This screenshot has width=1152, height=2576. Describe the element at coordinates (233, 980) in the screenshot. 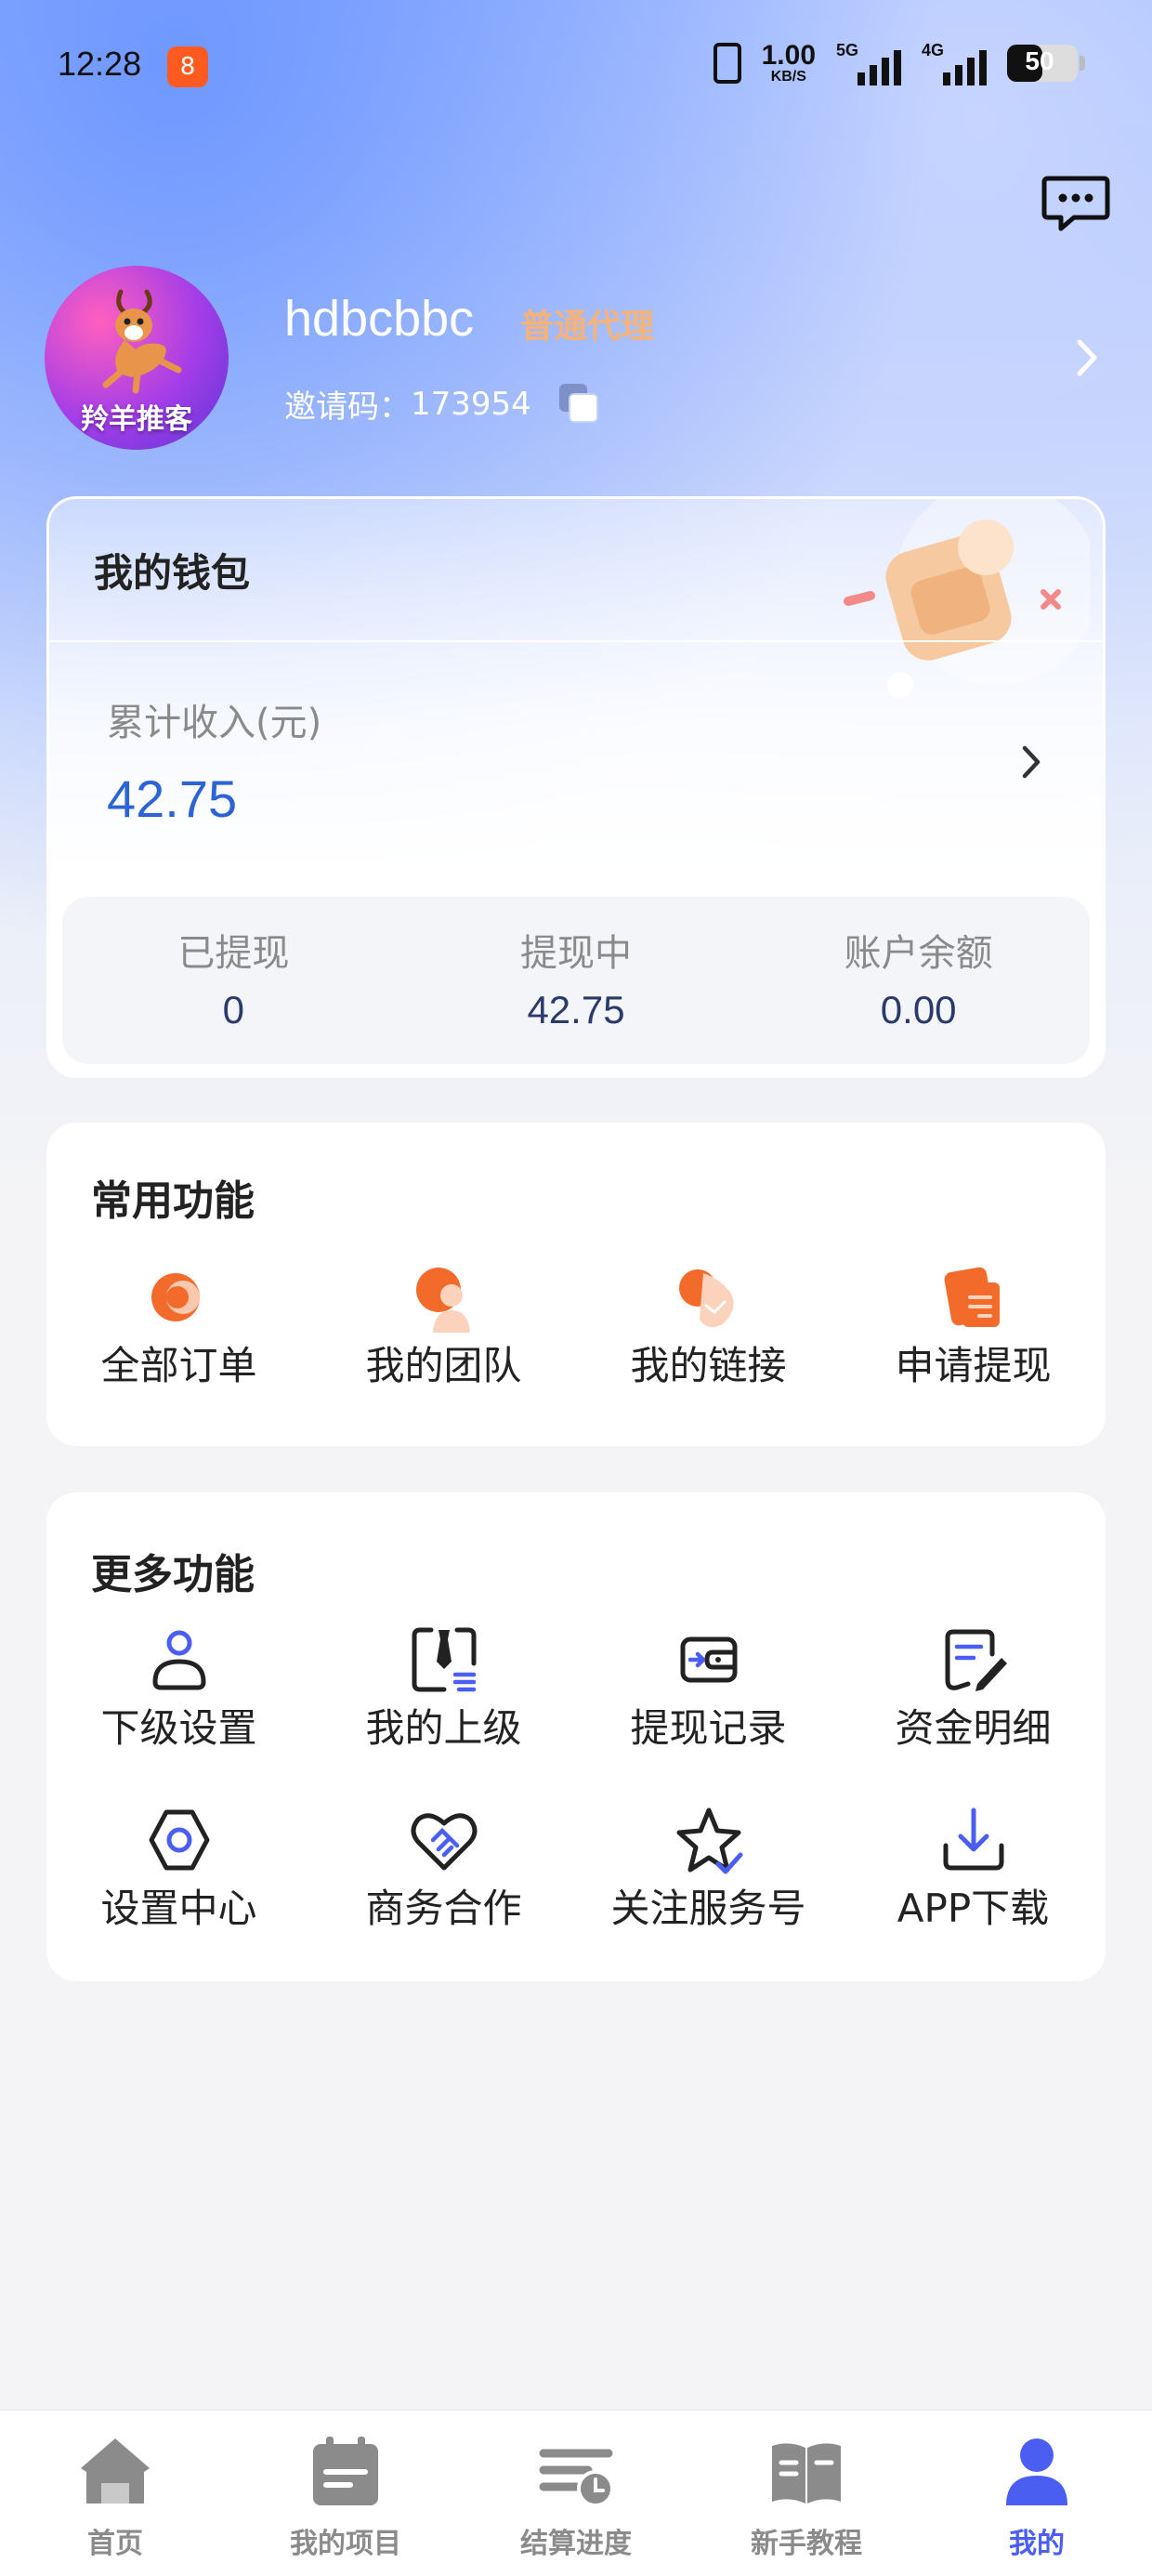

I see `stat-withdrawn: 已提现 0` at that location.